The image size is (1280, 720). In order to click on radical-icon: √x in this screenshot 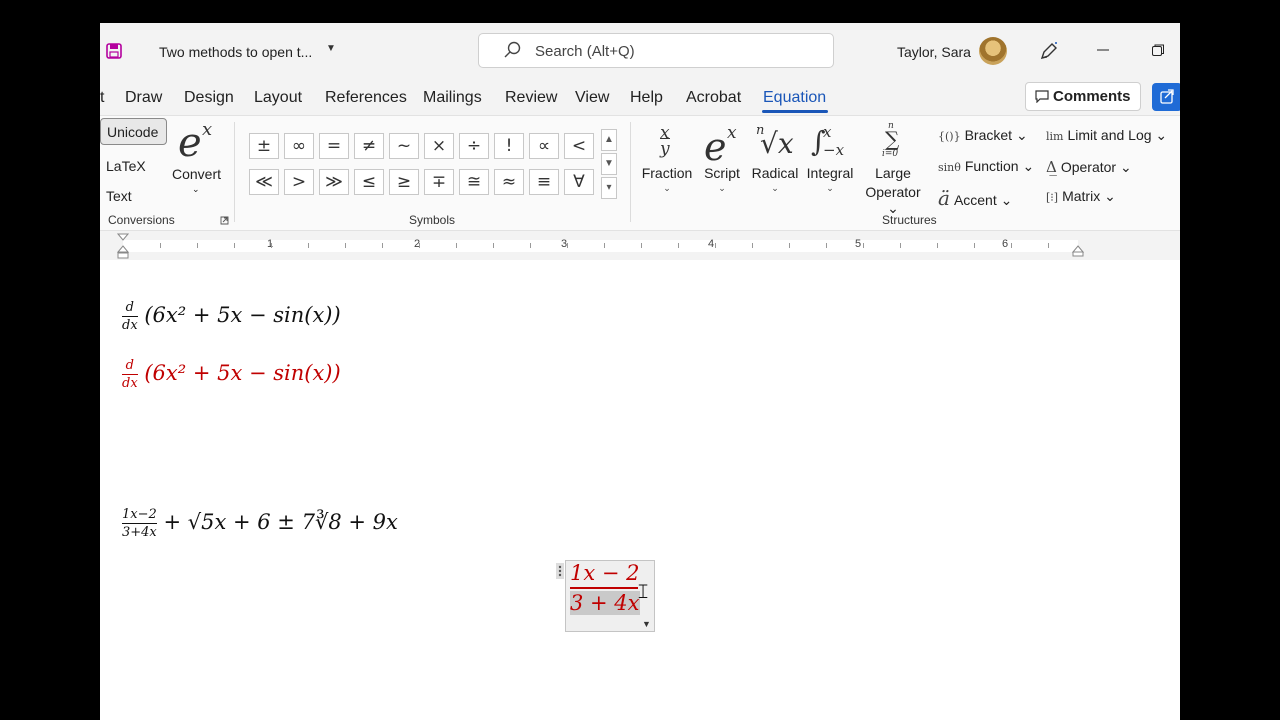, I will do `click(777, 143)`.